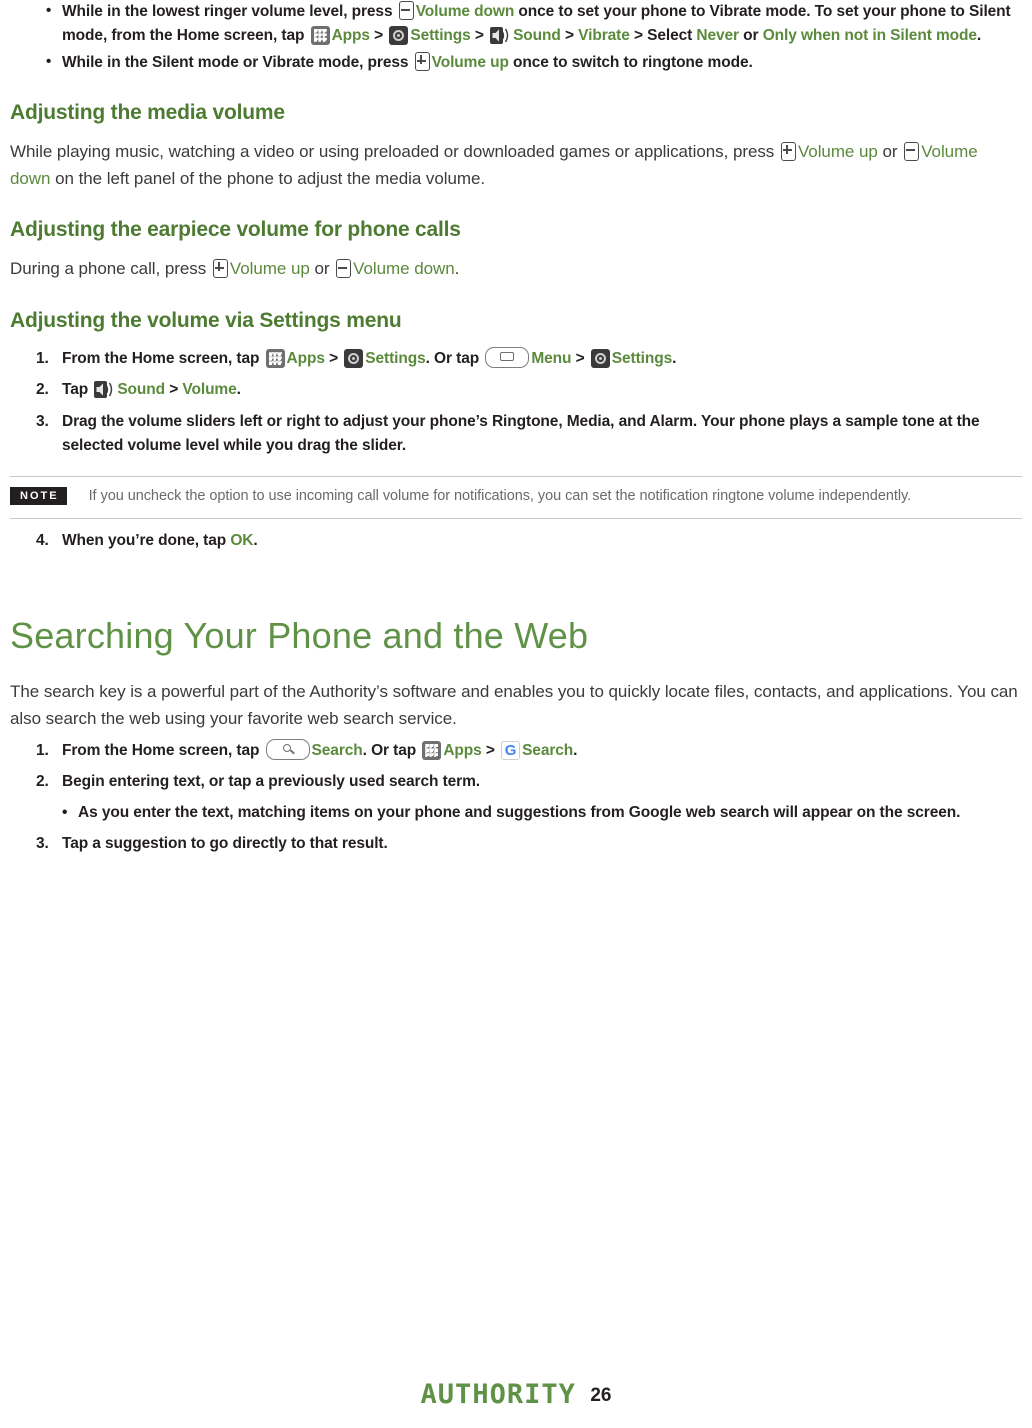 This screenshot has height=1428, width=1032. Describe the element at coordinates (337, 750) in the screenshot. I see `ui-term: Search` at that location.